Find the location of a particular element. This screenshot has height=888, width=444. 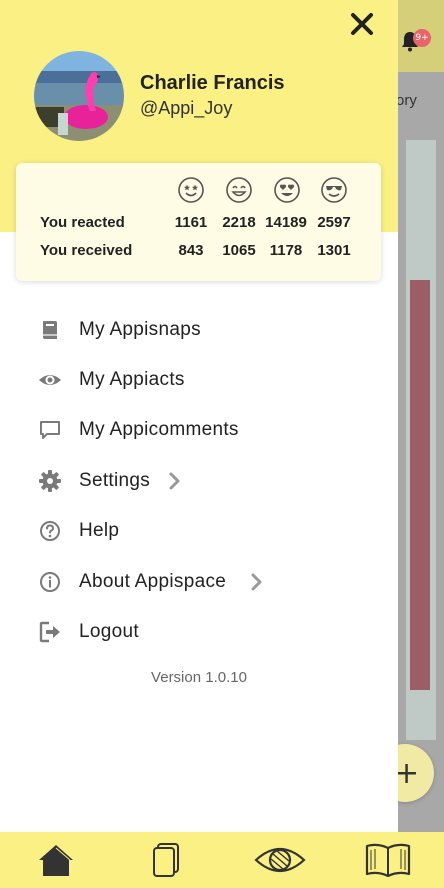

received-label: You received is located at coordinates (86, 250).